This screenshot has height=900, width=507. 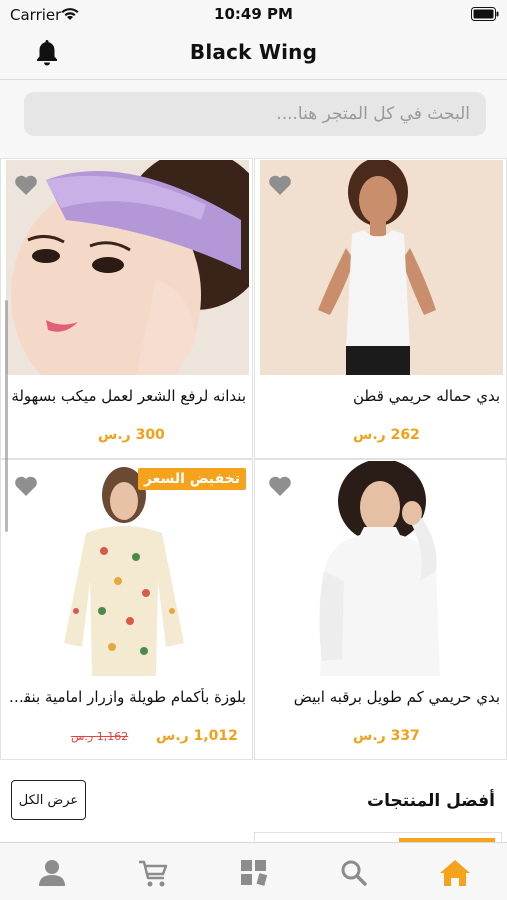 I want to click on home-icon, so click(x=455, y=873).